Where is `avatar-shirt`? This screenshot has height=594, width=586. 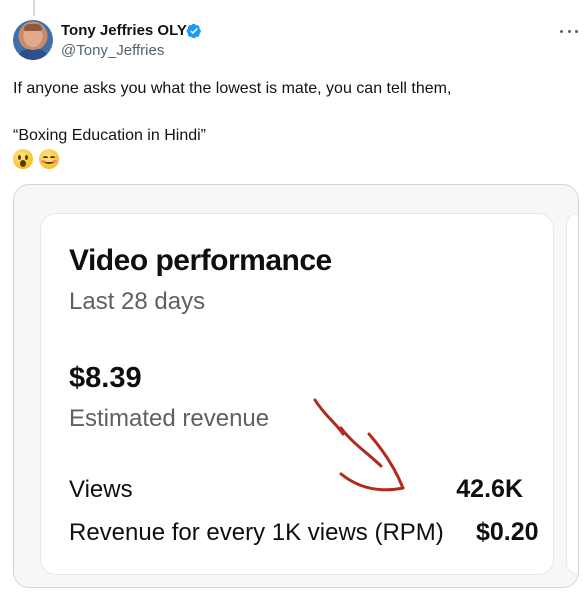 avatar-shirt is located at coordinates (33, 54).